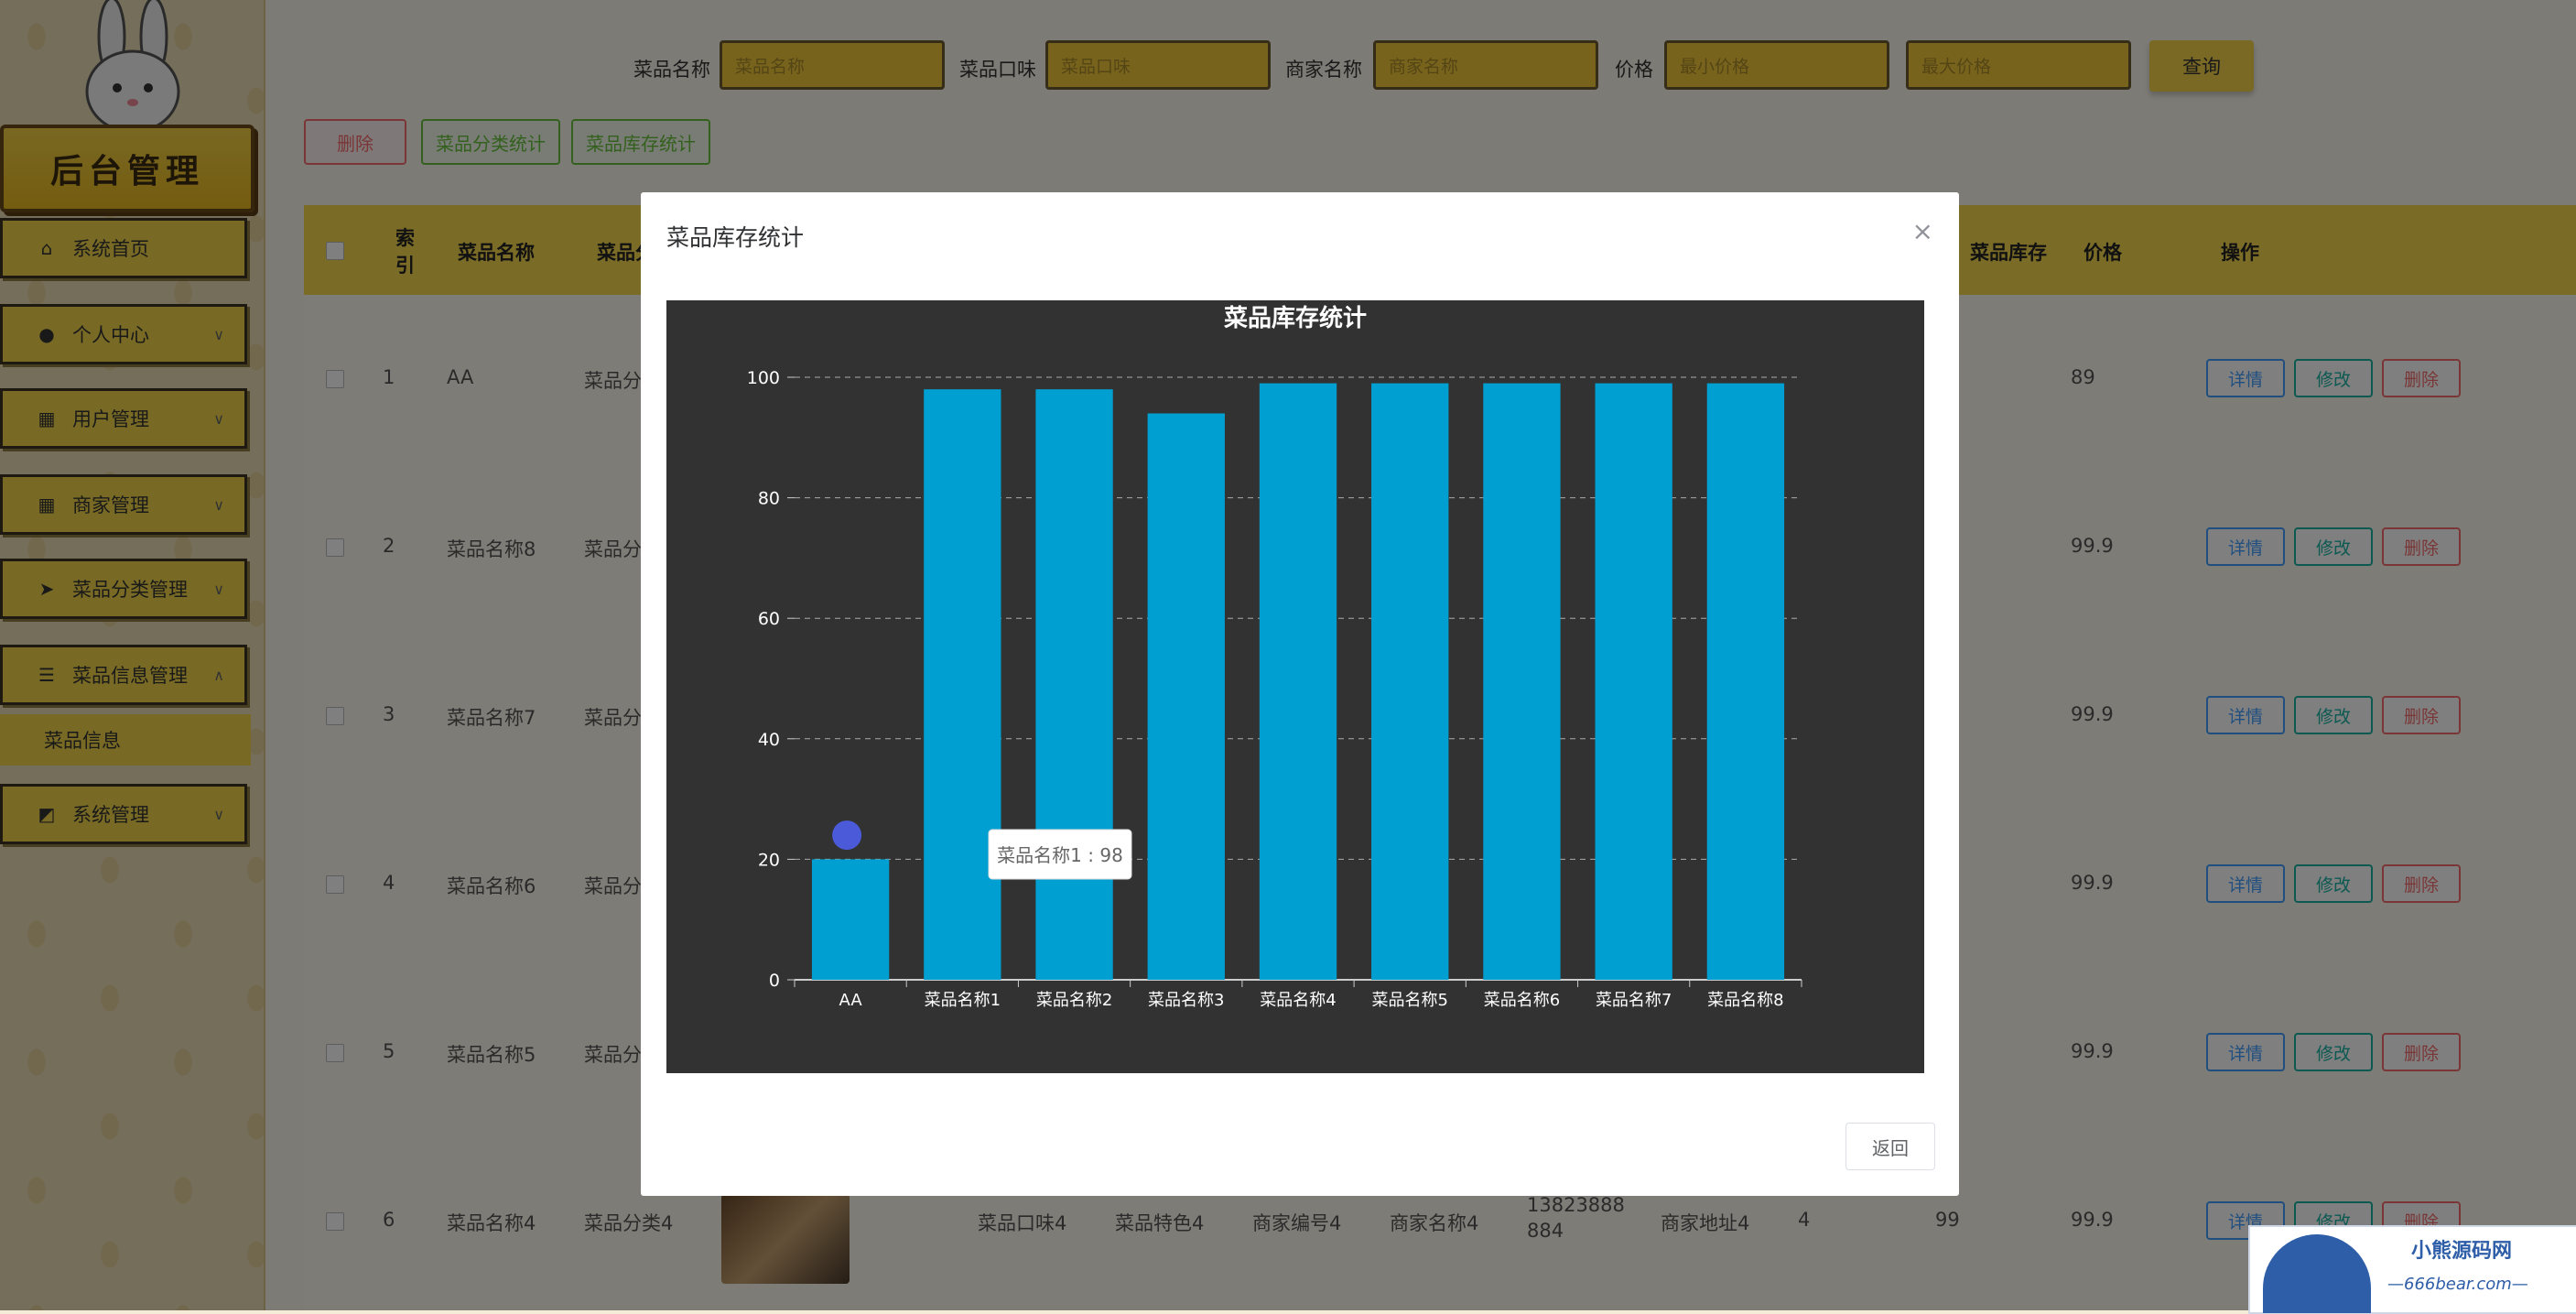  What do you see at coordinates (764, 378) in the screenshot?
I see `y-tick-label: 100` at bounding box center [764, 378].